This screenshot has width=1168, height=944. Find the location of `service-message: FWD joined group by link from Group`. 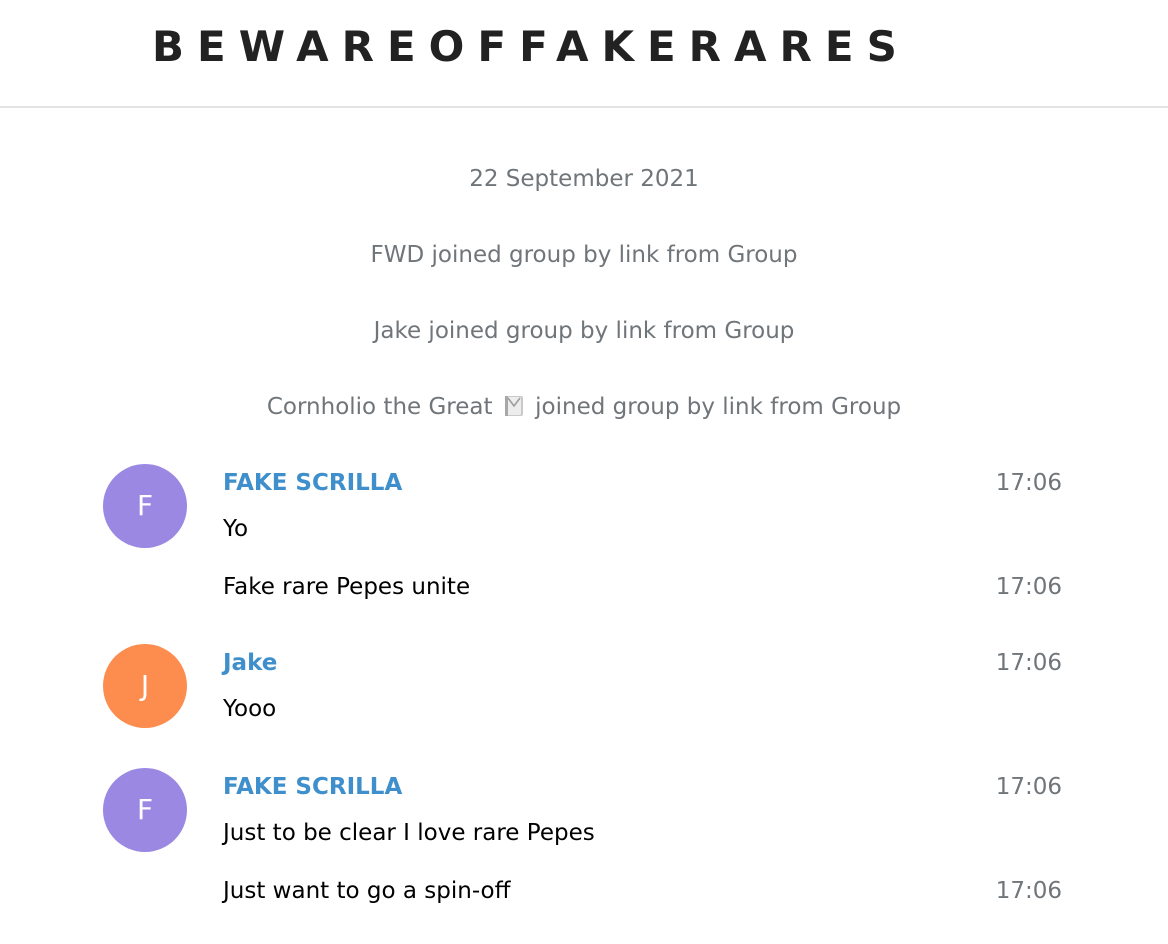

service-message: FWD joined group by link from Group is located at coordinates (584, 255).